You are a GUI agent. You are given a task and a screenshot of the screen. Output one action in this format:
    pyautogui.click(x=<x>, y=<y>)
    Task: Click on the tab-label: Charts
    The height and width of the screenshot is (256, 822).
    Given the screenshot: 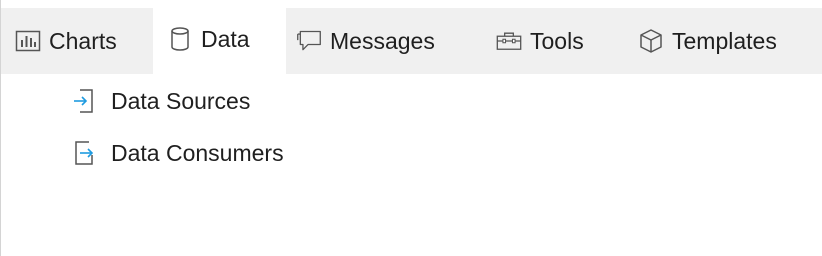 What is the action you would take?
    pyautogui.click(x=83, y=40)
    